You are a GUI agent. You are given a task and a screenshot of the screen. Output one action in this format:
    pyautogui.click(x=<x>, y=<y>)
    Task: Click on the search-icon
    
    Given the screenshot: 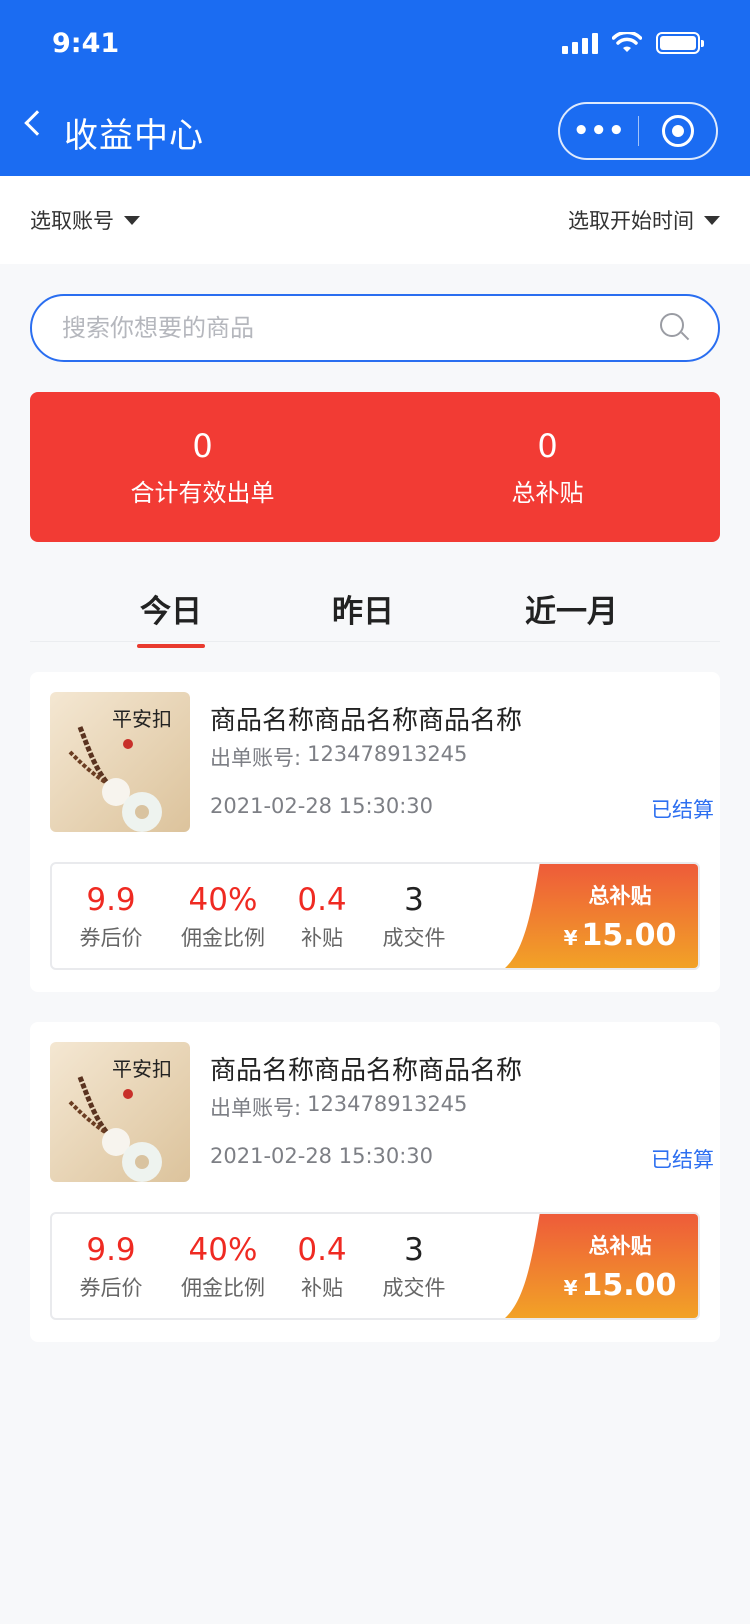 What is the action you would take?
    pyautogui.click(x=675, y=328)
    